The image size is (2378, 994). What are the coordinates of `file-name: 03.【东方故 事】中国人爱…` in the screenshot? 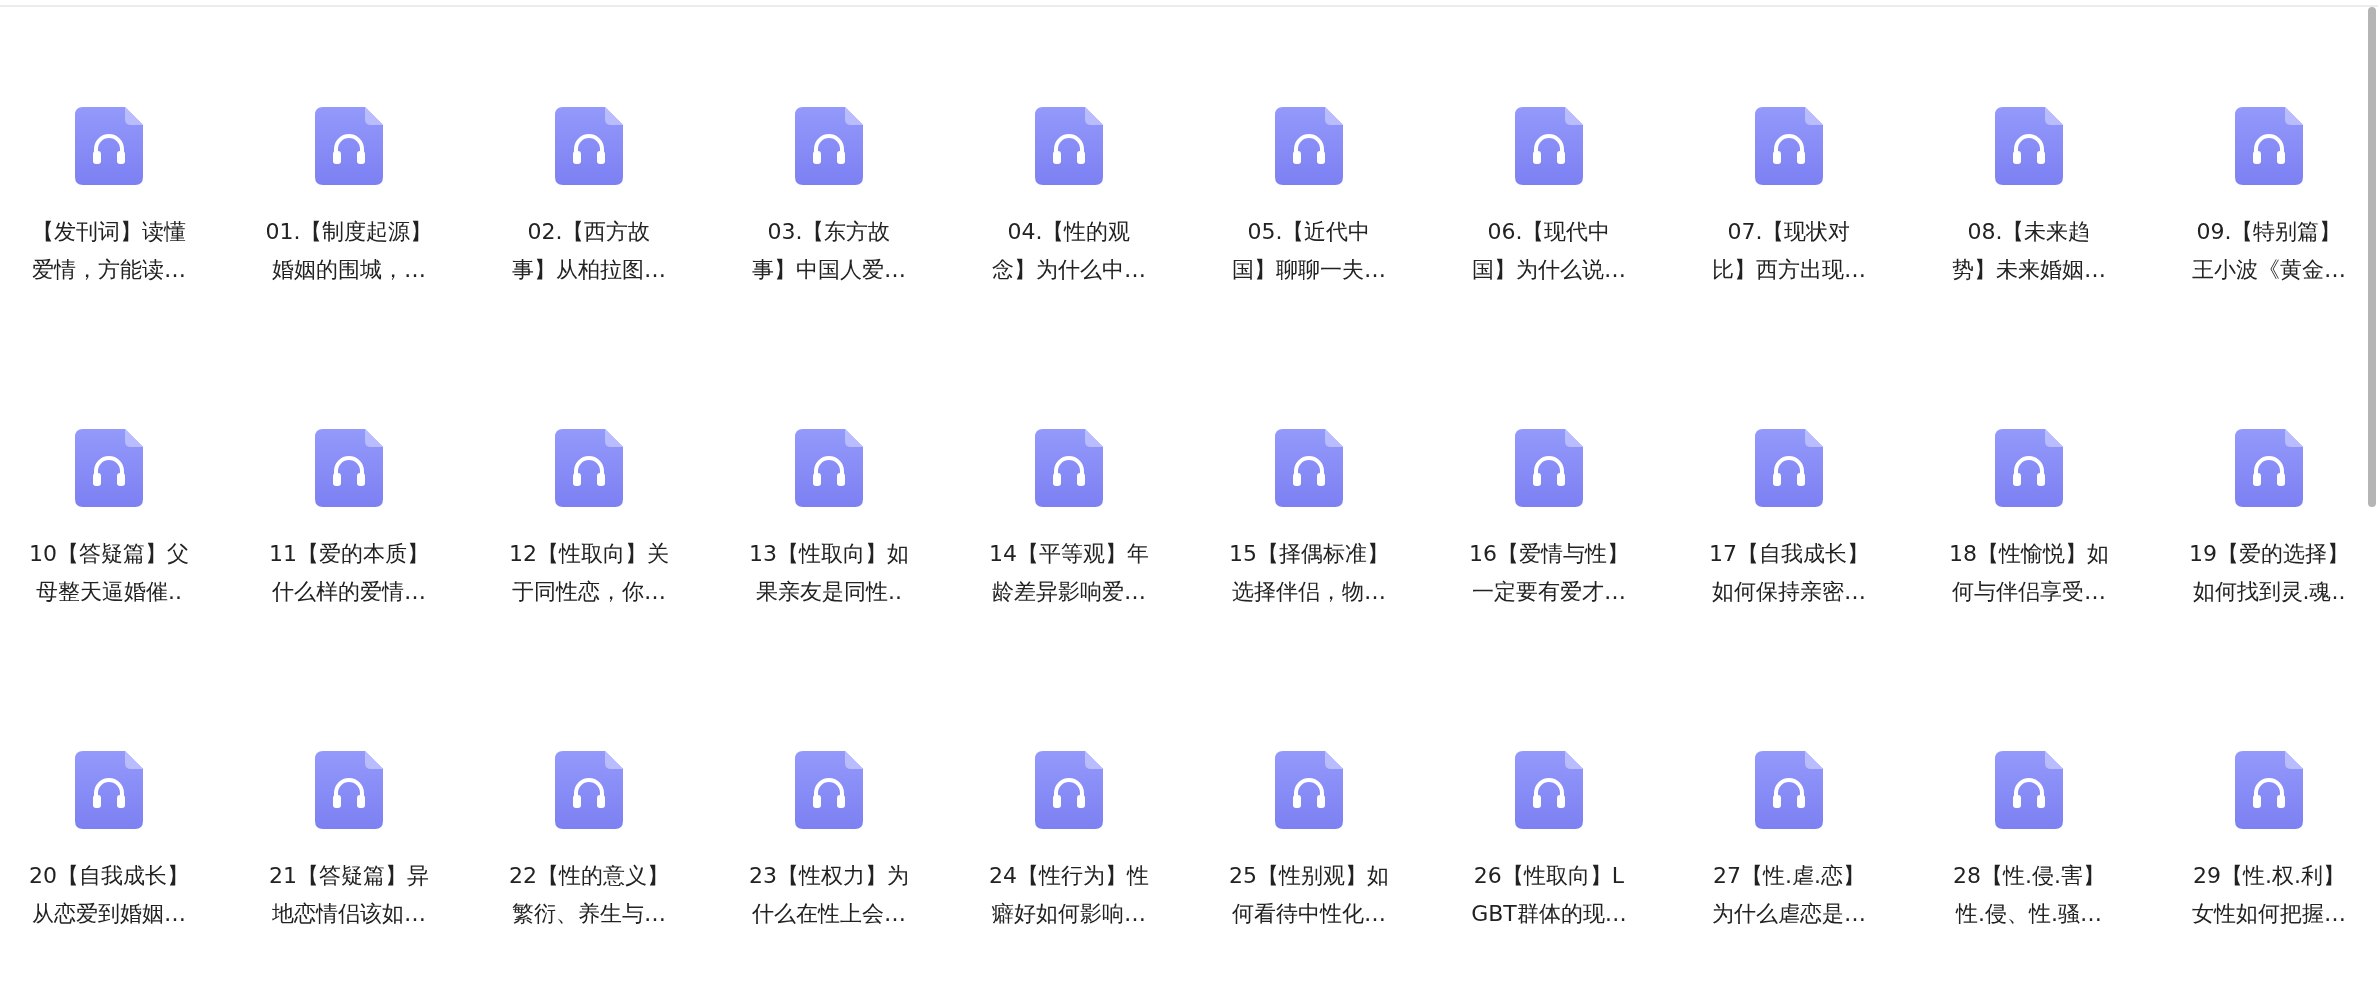 It's located at (829, 251).